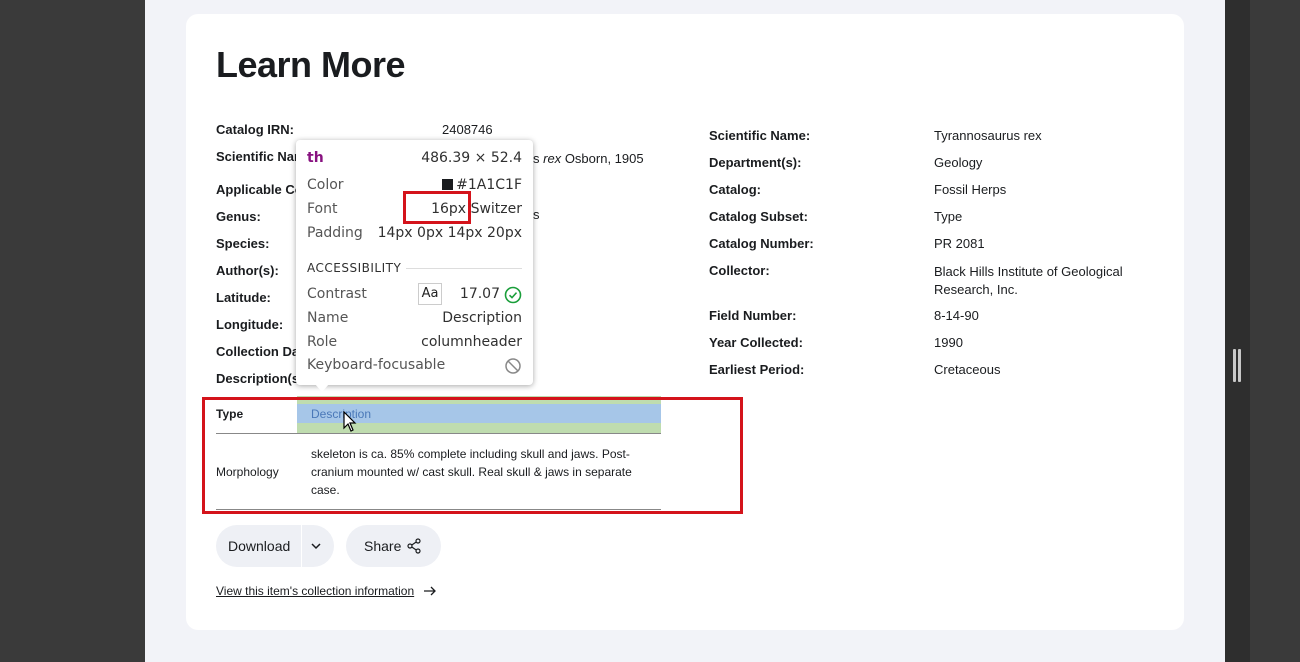  Describe the element at coordinates (350, 421) in the screenshot. I see `mouse-cursor-icon` at that location.